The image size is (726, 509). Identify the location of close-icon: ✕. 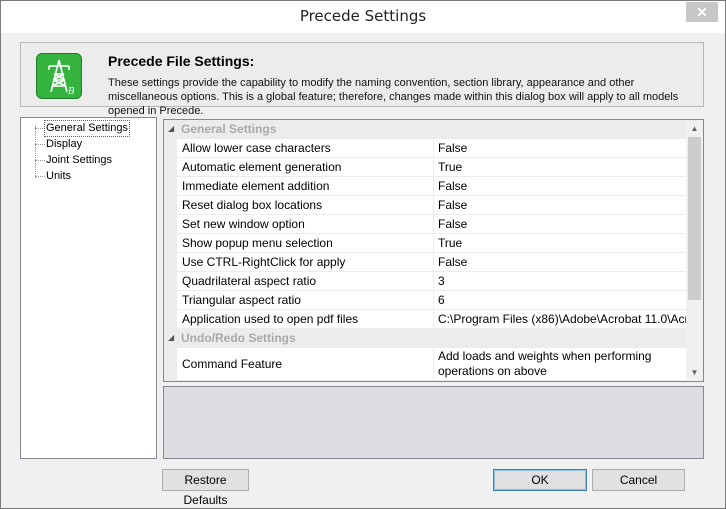
(702, 12).